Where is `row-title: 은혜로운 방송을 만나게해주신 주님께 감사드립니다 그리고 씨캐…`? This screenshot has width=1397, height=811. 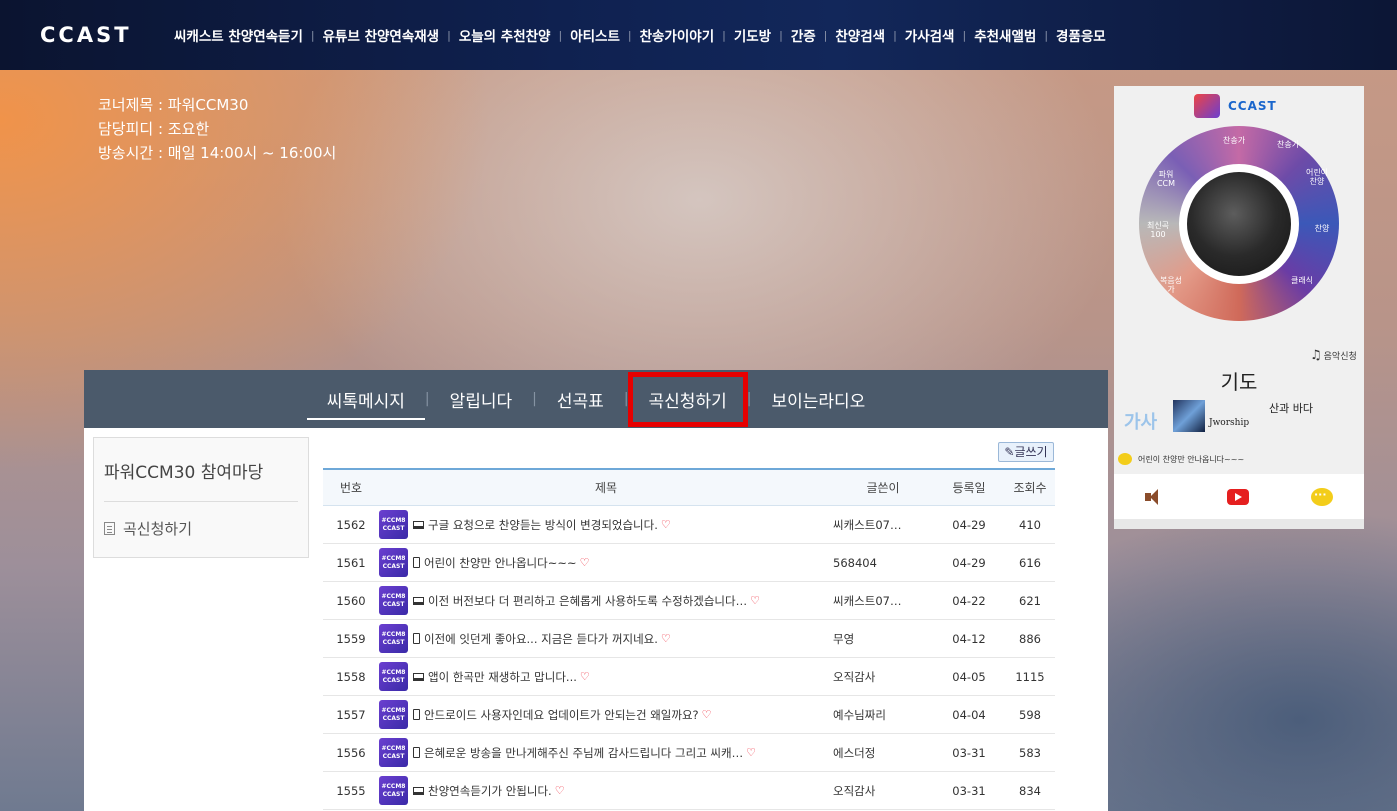
row-title: 은혜로운 방송을 만나게해주신 주님께 감사드립니다 그리고 씨캐… is located at coordinates (583, 753).